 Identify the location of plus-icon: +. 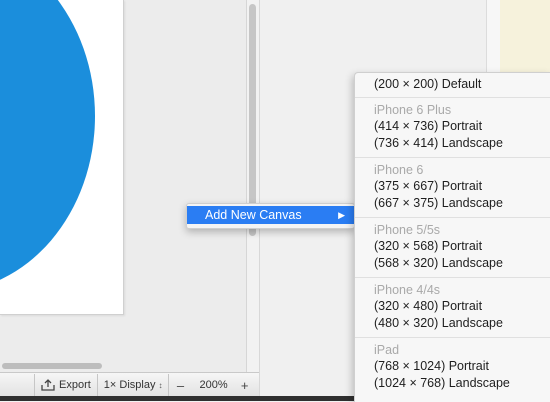
(244, 385).